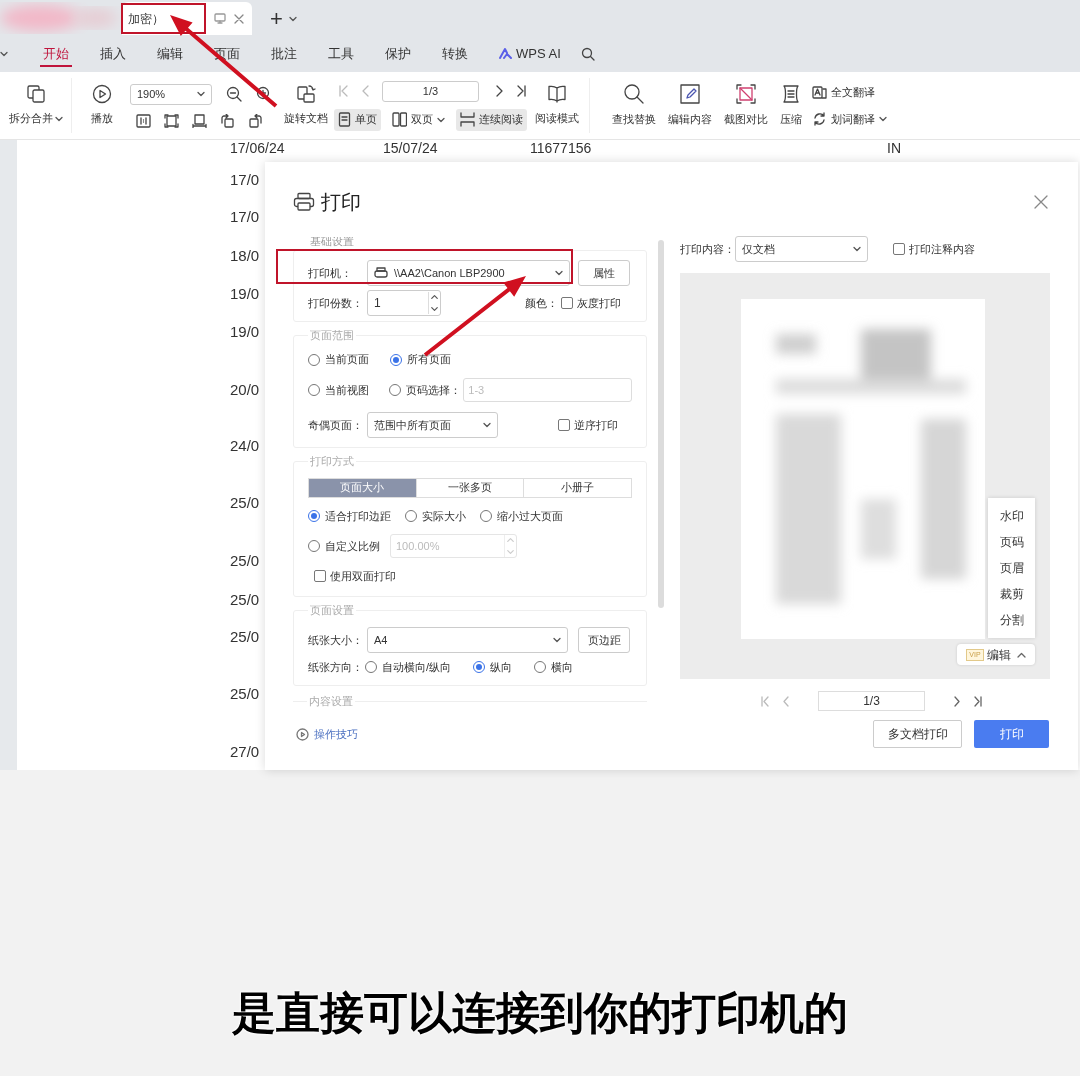 This screenshot has height=1076, width=1080. What do you see at coordinates (599, 303) in the screenshot?
I see `checkbox-label: 灰度打印` at bounding box center [599, 303].